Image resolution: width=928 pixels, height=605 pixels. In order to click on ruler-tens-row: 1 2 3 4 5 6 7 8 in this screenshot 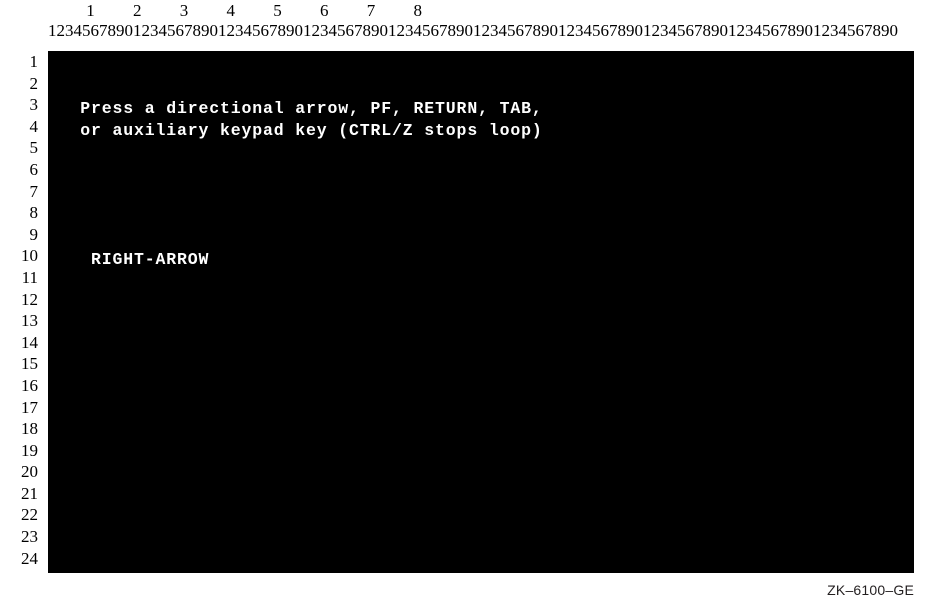, I will do `click(235, 10)`.